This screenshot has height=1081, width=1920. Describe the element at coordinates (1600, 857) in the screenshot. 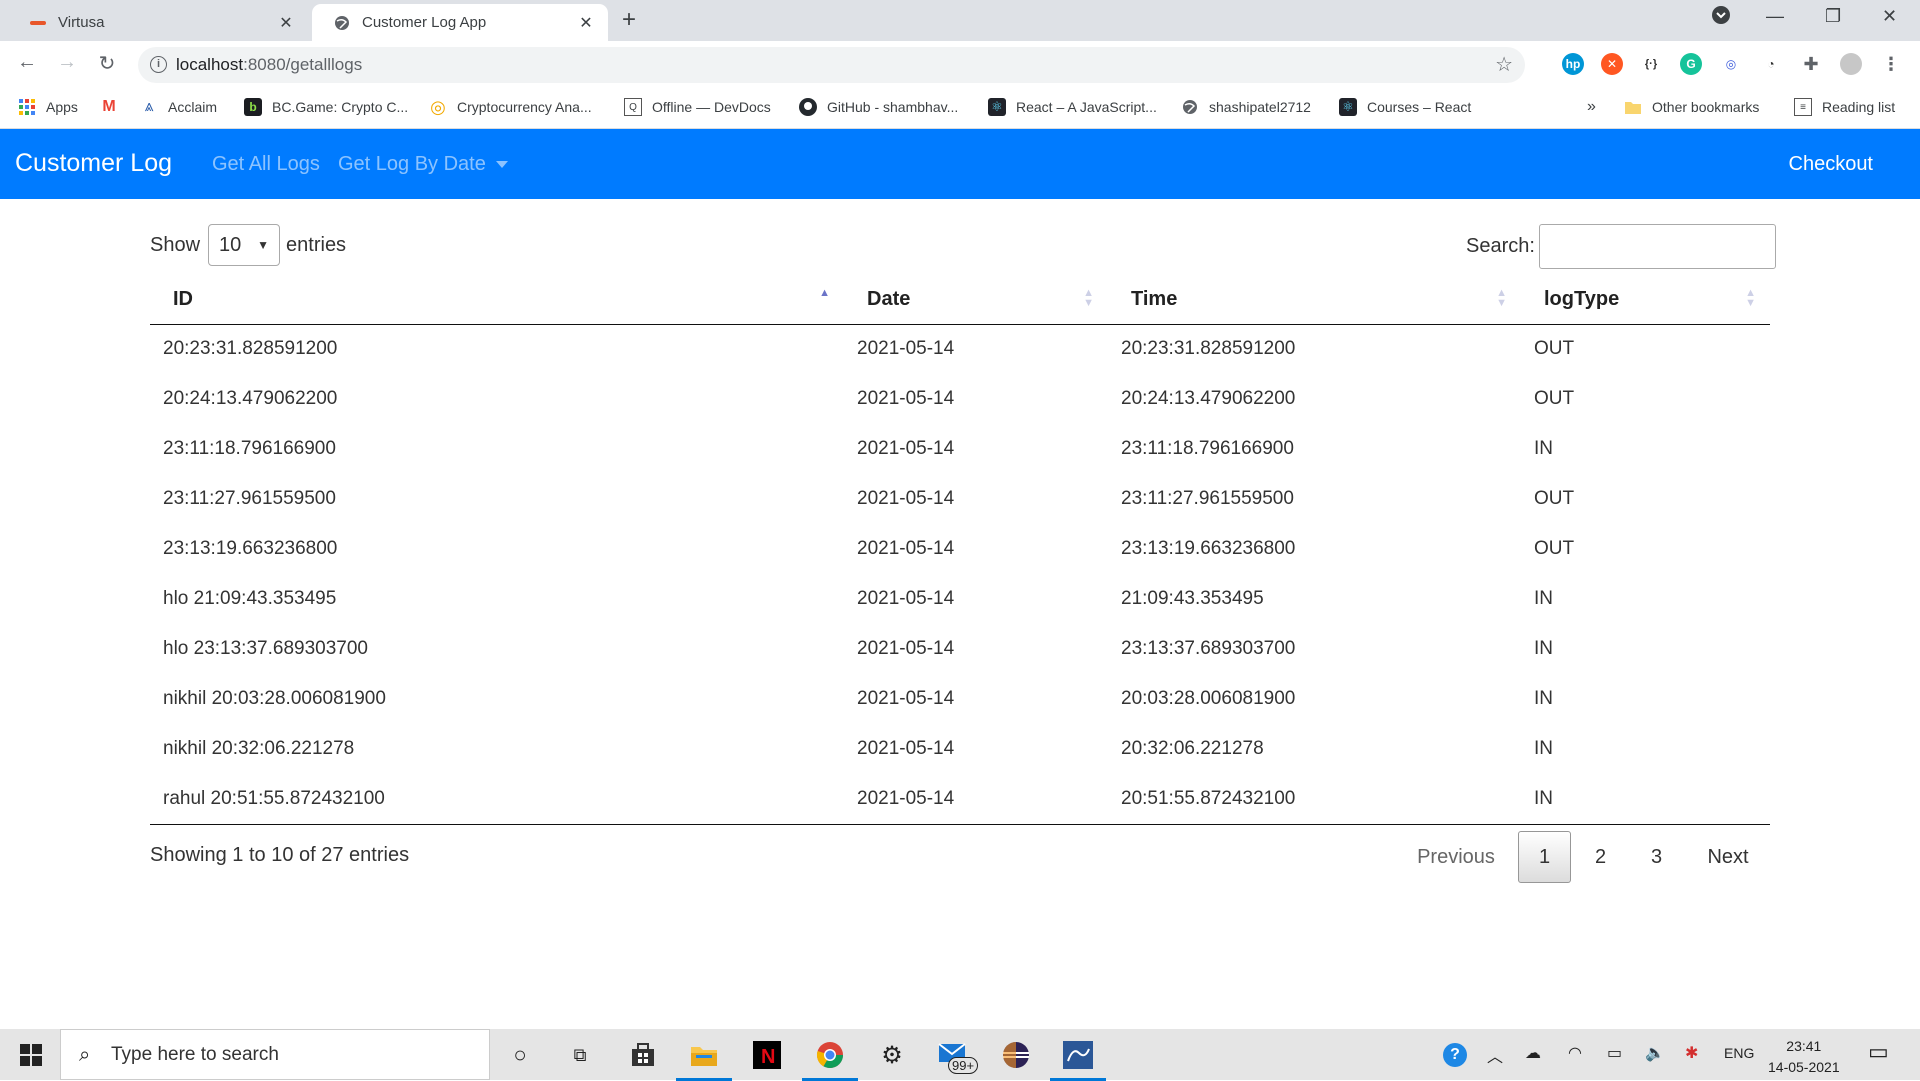

I see `pagination-page-2: 2` at that location.